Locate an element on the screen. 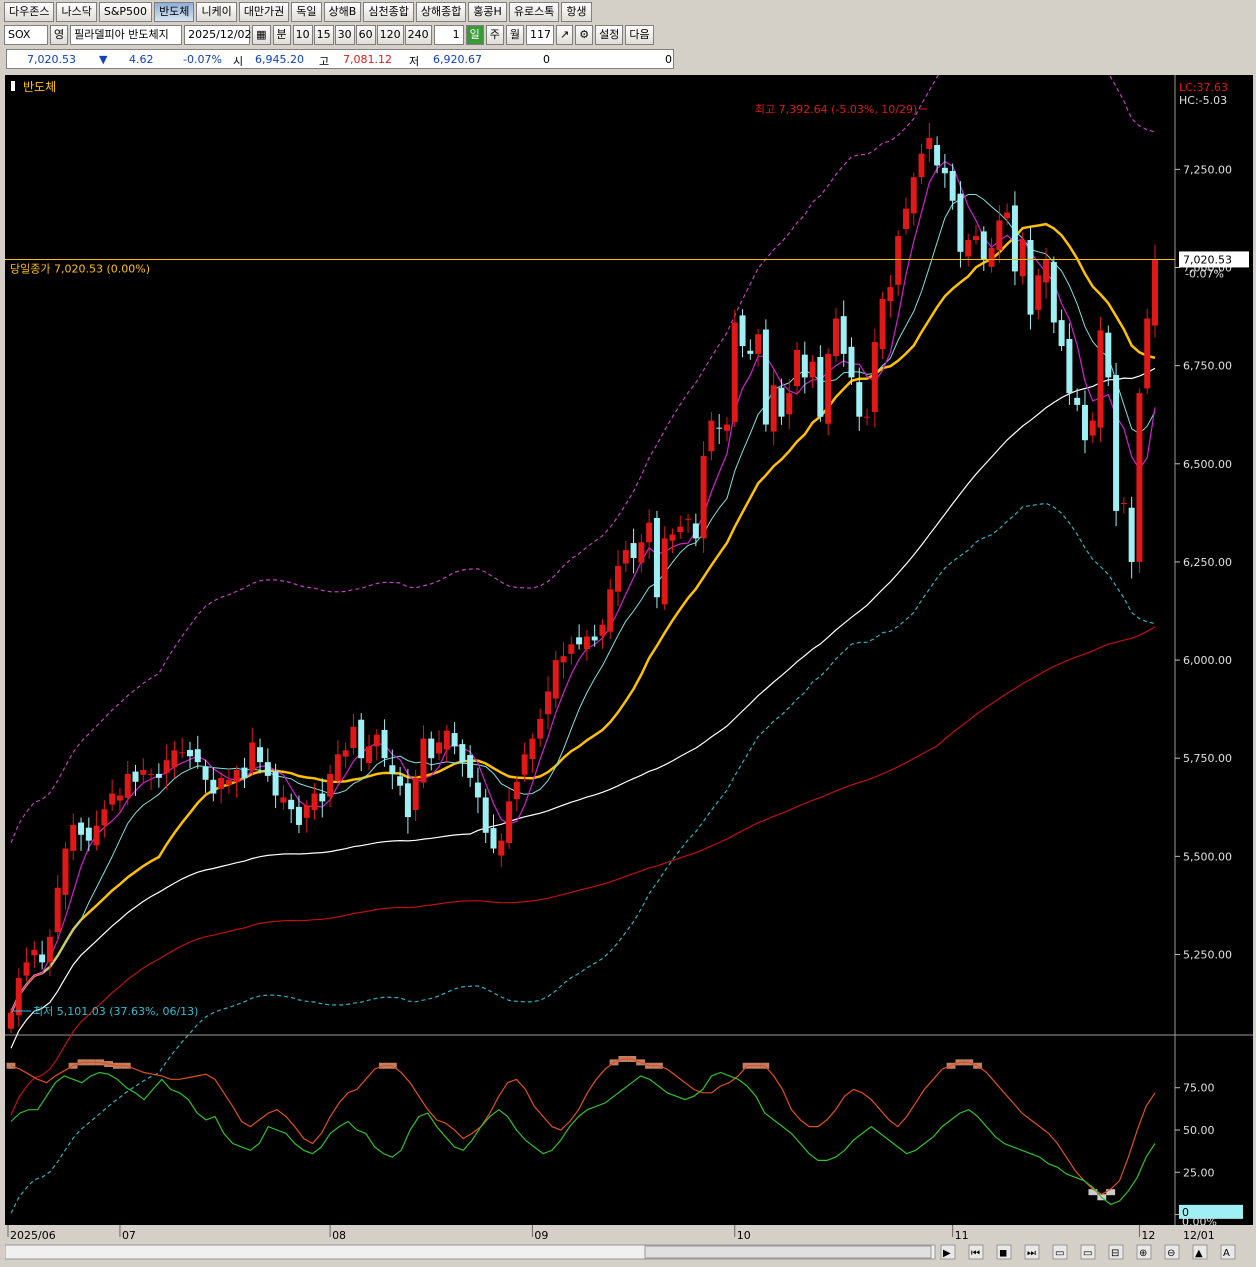 This screenshot has width=1256, height=1267. next-button: 다음 is located at coordinates (639, 35).